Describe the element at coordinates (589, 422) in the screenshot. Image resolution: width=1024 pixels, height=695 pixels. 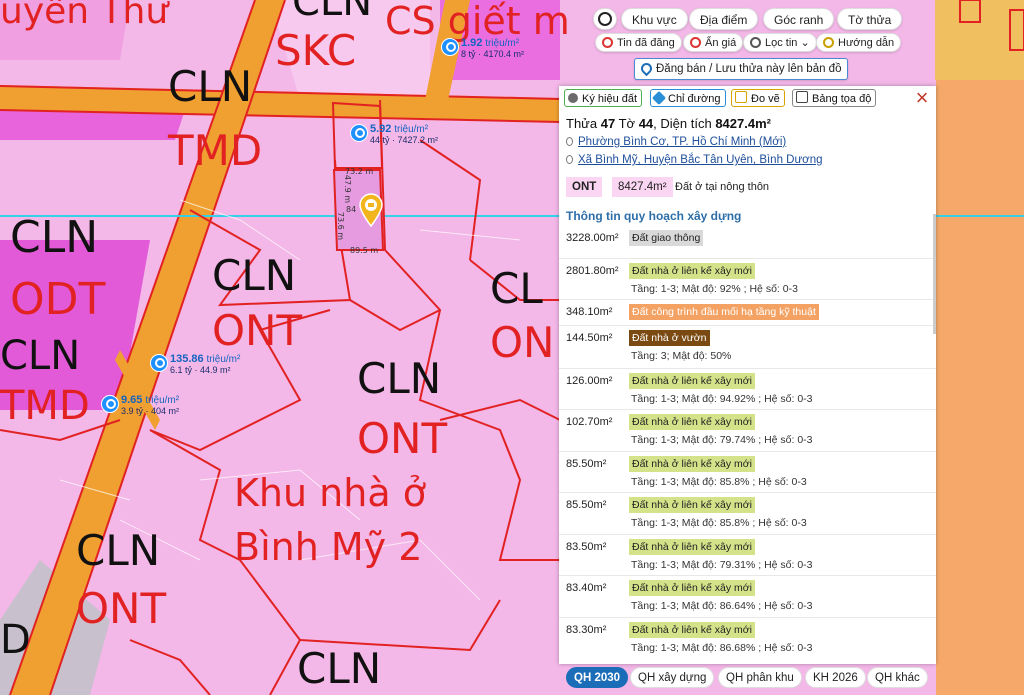
I see `zone-area: 102.70m²` at that location.